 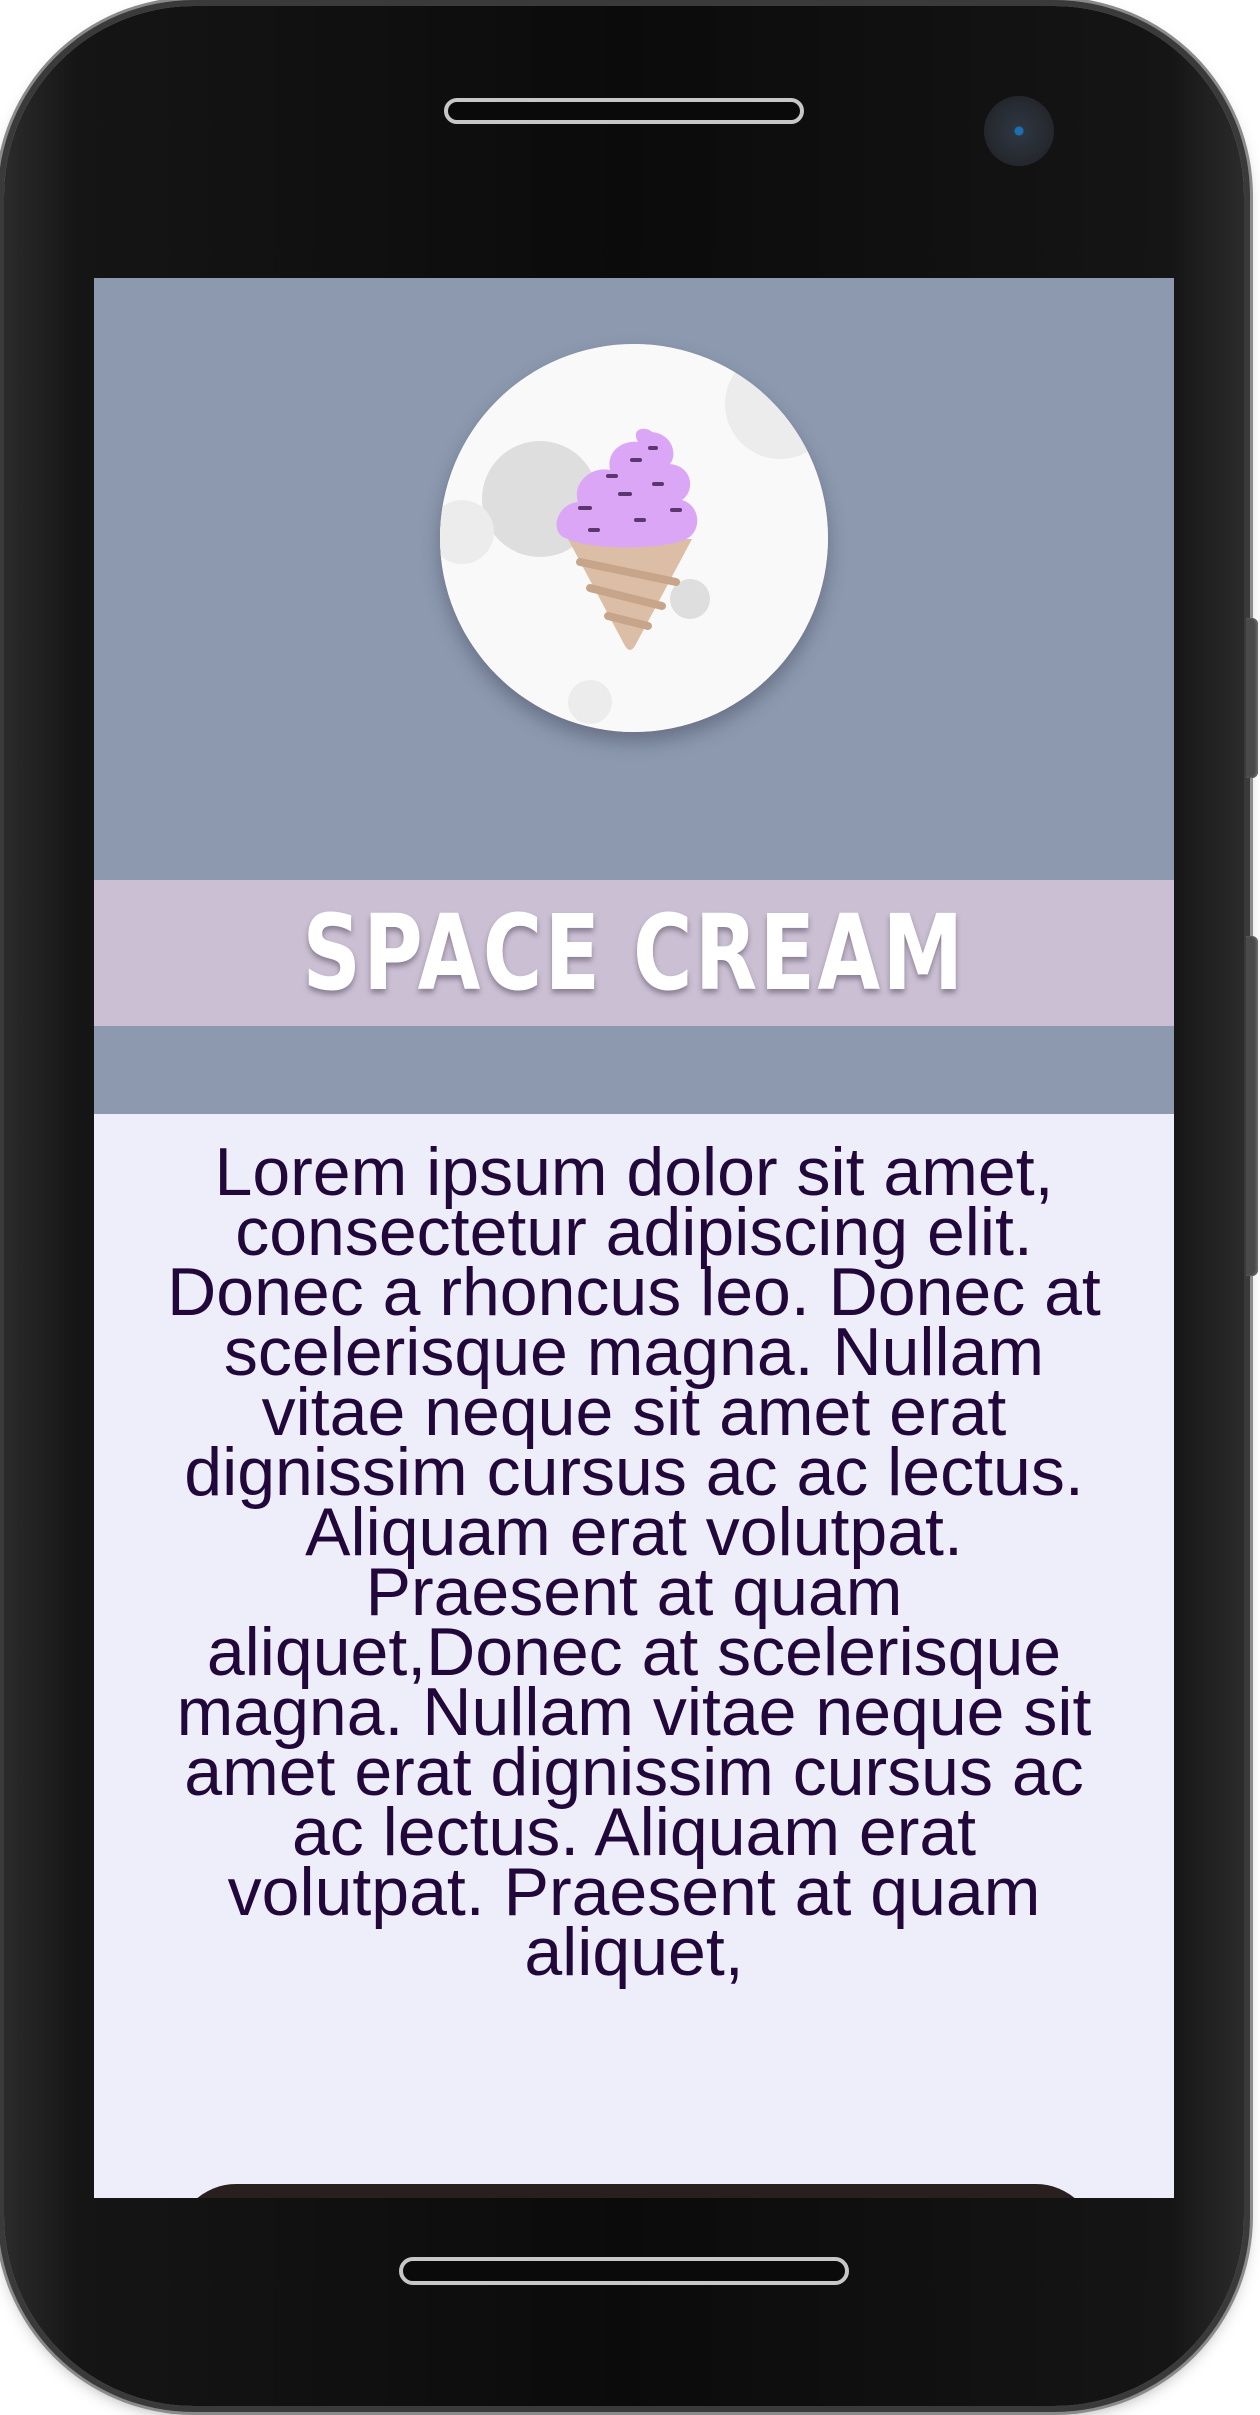 What do you see at coordinates (1252, 1106) in the screenshot?
I see `power-button` at bounding box center [1252, 1106].